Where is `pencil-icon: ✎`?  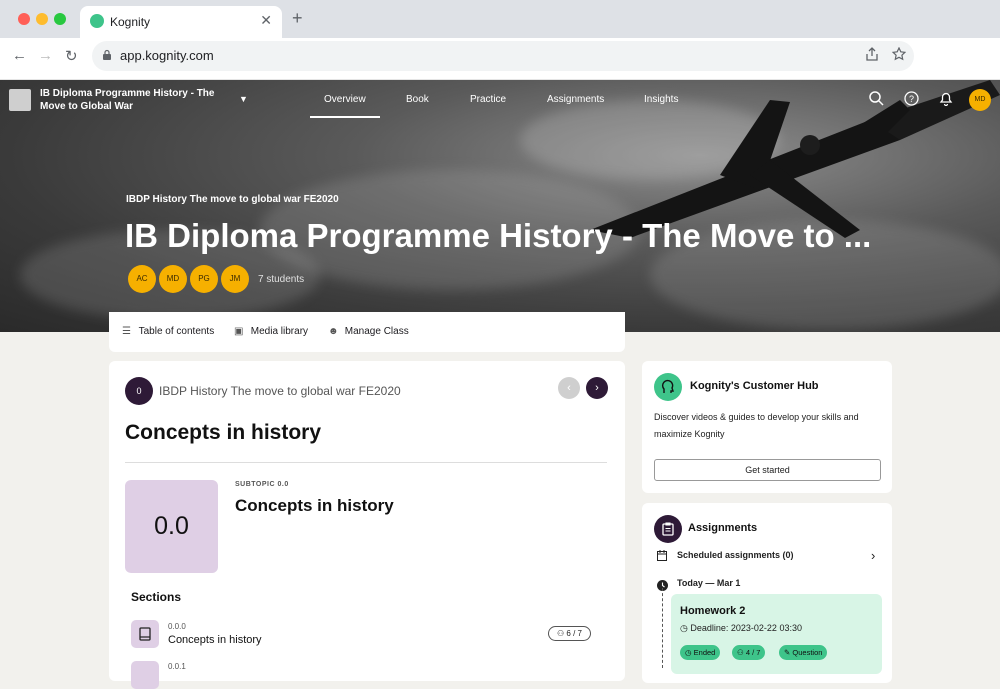 pencil-icon: ✎ is located at coordinates (787, 652).